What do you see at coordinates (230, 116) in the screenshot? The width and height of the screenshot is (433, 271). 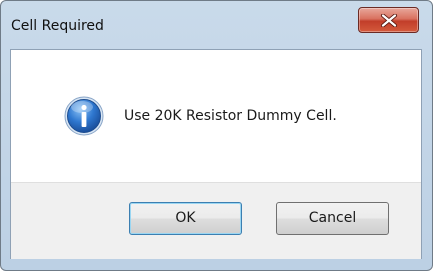 I see `dialog-message: Use 20K Resistor Dummy Cell.` at bounding box center [230, 116].